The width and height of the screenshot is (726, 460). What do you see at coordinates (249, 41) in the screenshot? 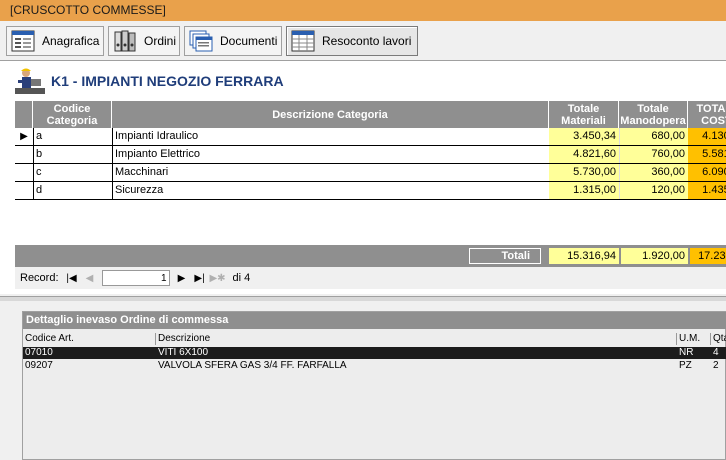
I see `tab-label: Documenti` at bounding box center [249, 41].